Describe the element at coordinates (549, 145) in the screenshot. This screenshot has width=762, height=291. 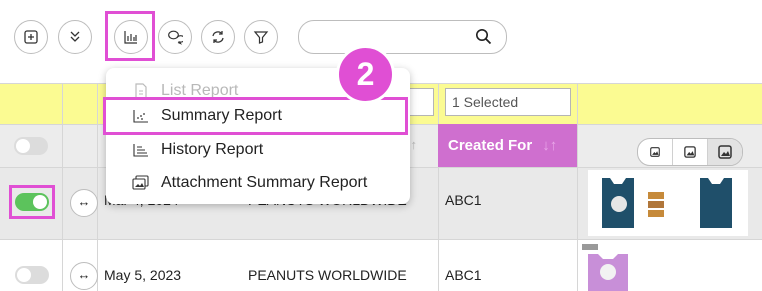
I see `sort-icon: ↓↑` at that location.